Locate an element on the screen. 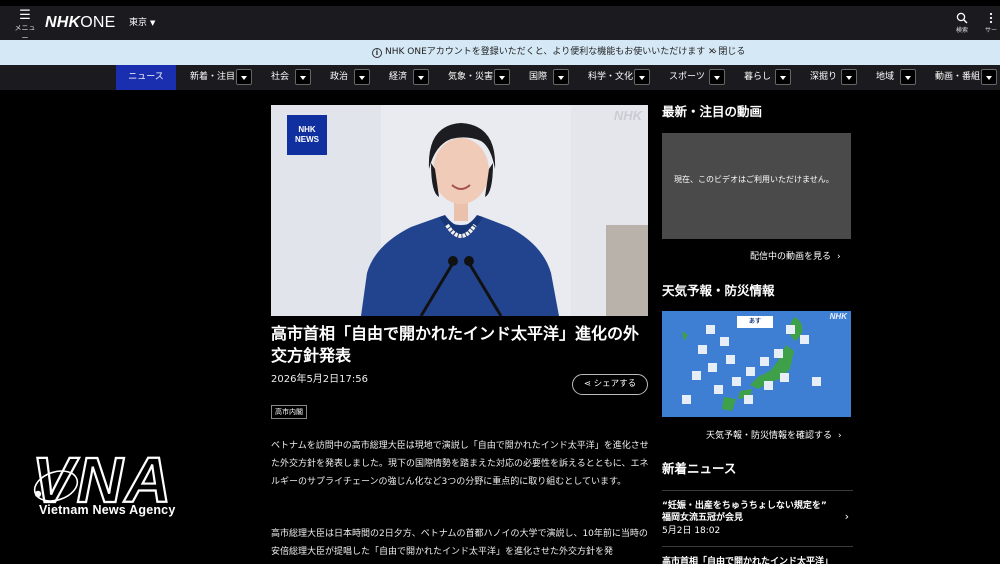  vna-caption: Vietnam News Agency is located at coordinates (107, 510).